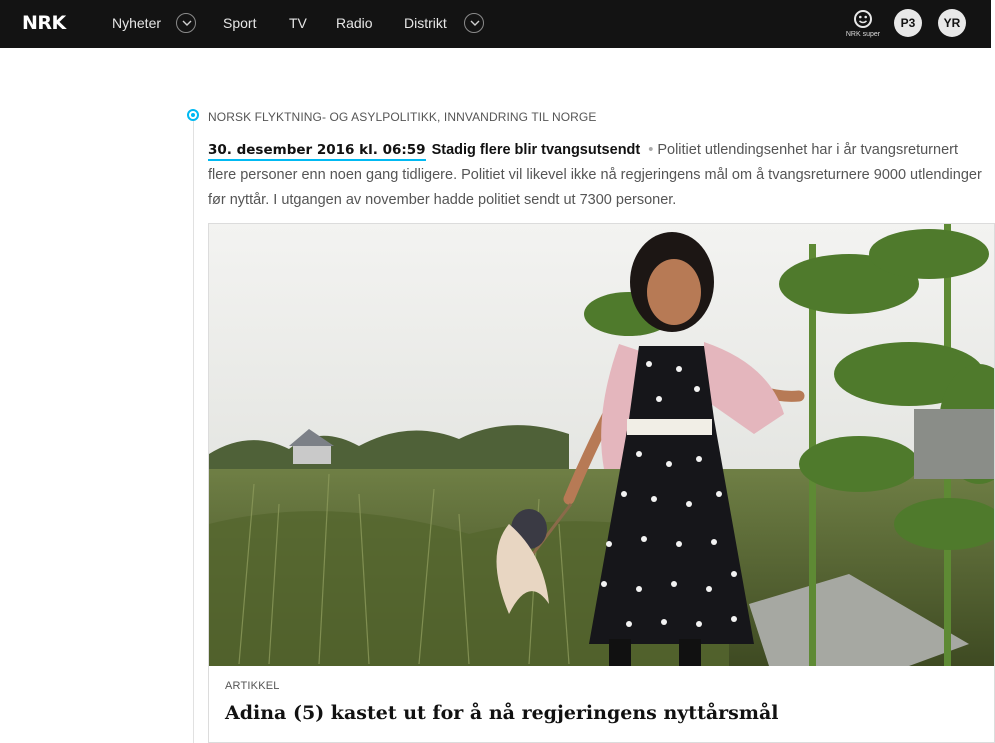 The height and width of the screenshot is (743, 995). What do you see at coordinates (252, 686) in the screenshot?
I see `card-kicker: ARTIKKEL` at bounding box center [252, 686].